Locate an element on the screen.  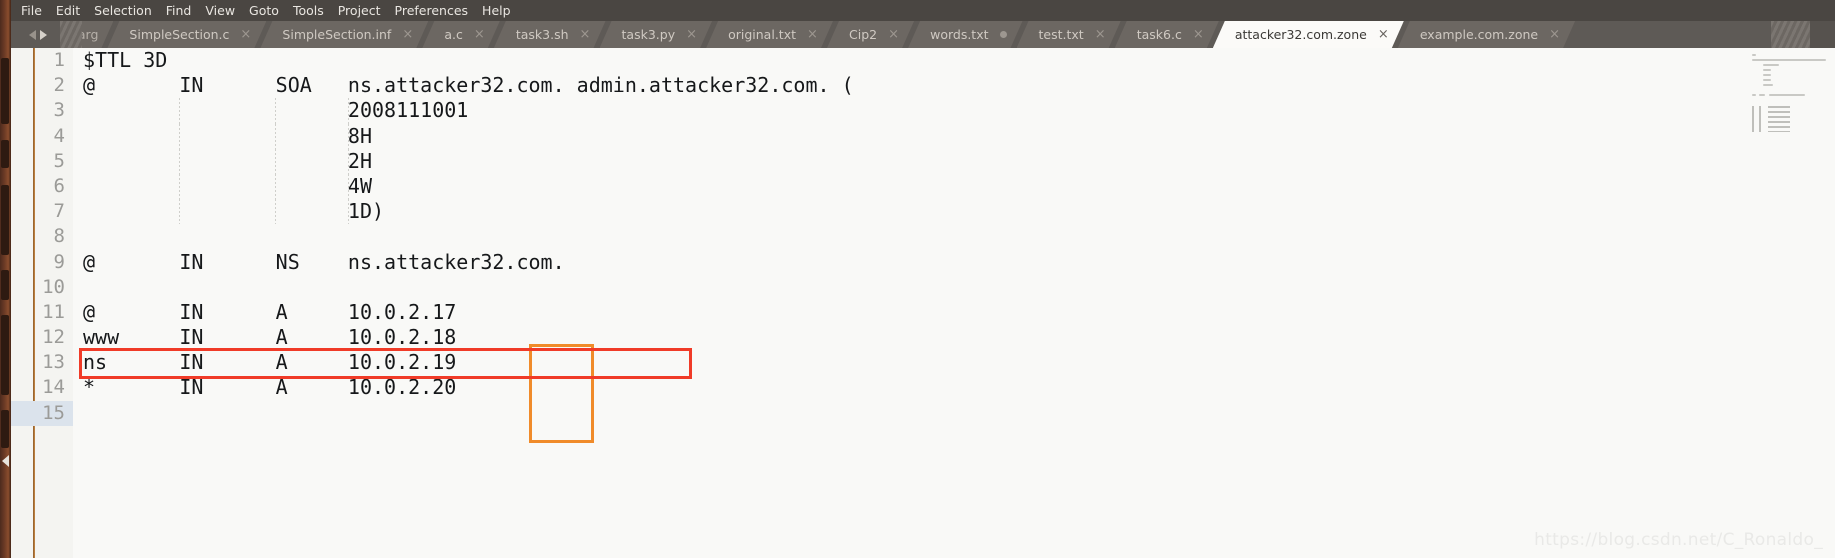
tab-label: task3.py is located at coordinates (648, 34).